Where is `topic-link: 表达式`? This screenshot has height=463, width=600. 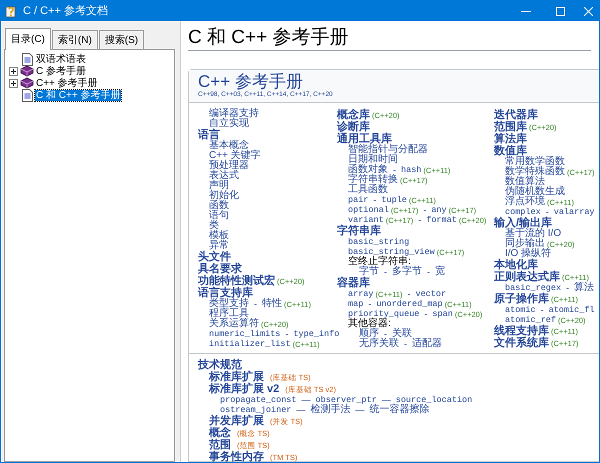 topic-link: 表达式 is located at coordinates (224, 176).